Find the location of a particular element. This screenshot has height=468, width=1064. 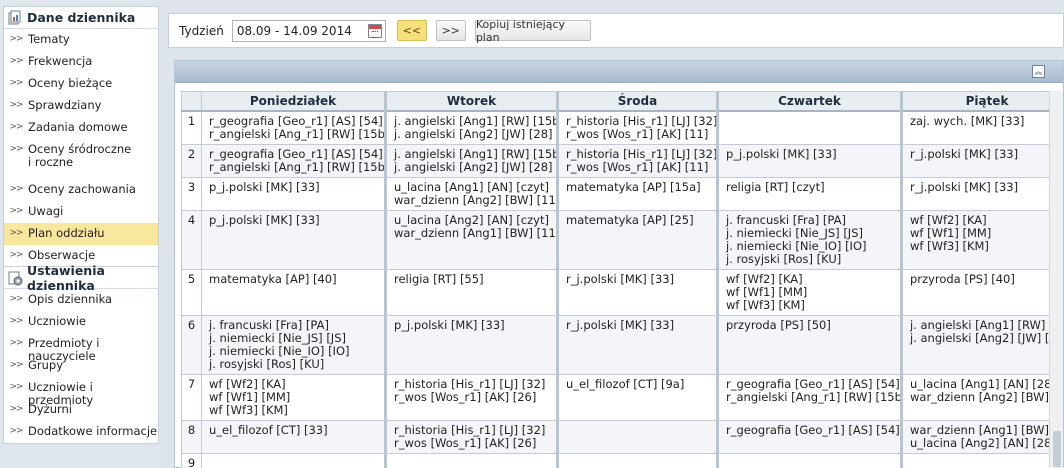

sidebar-item-label: Oceny zachowania is located at coordinates (82, 189).